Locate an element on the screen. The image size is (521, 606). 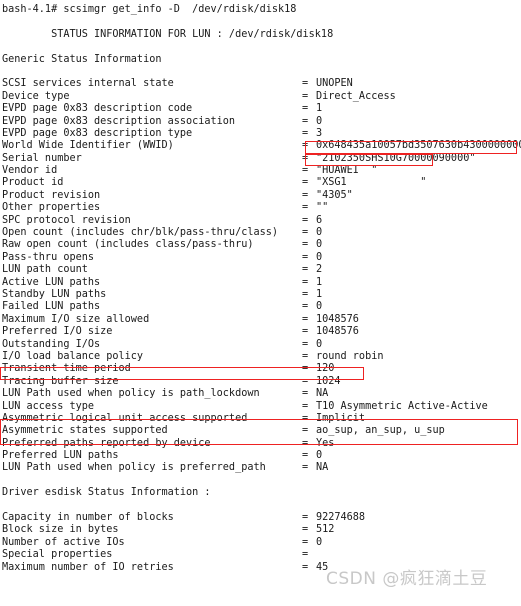
csdn-watermark: CSDN @疯狂滴土豆 is located at coordinates (407, 579).